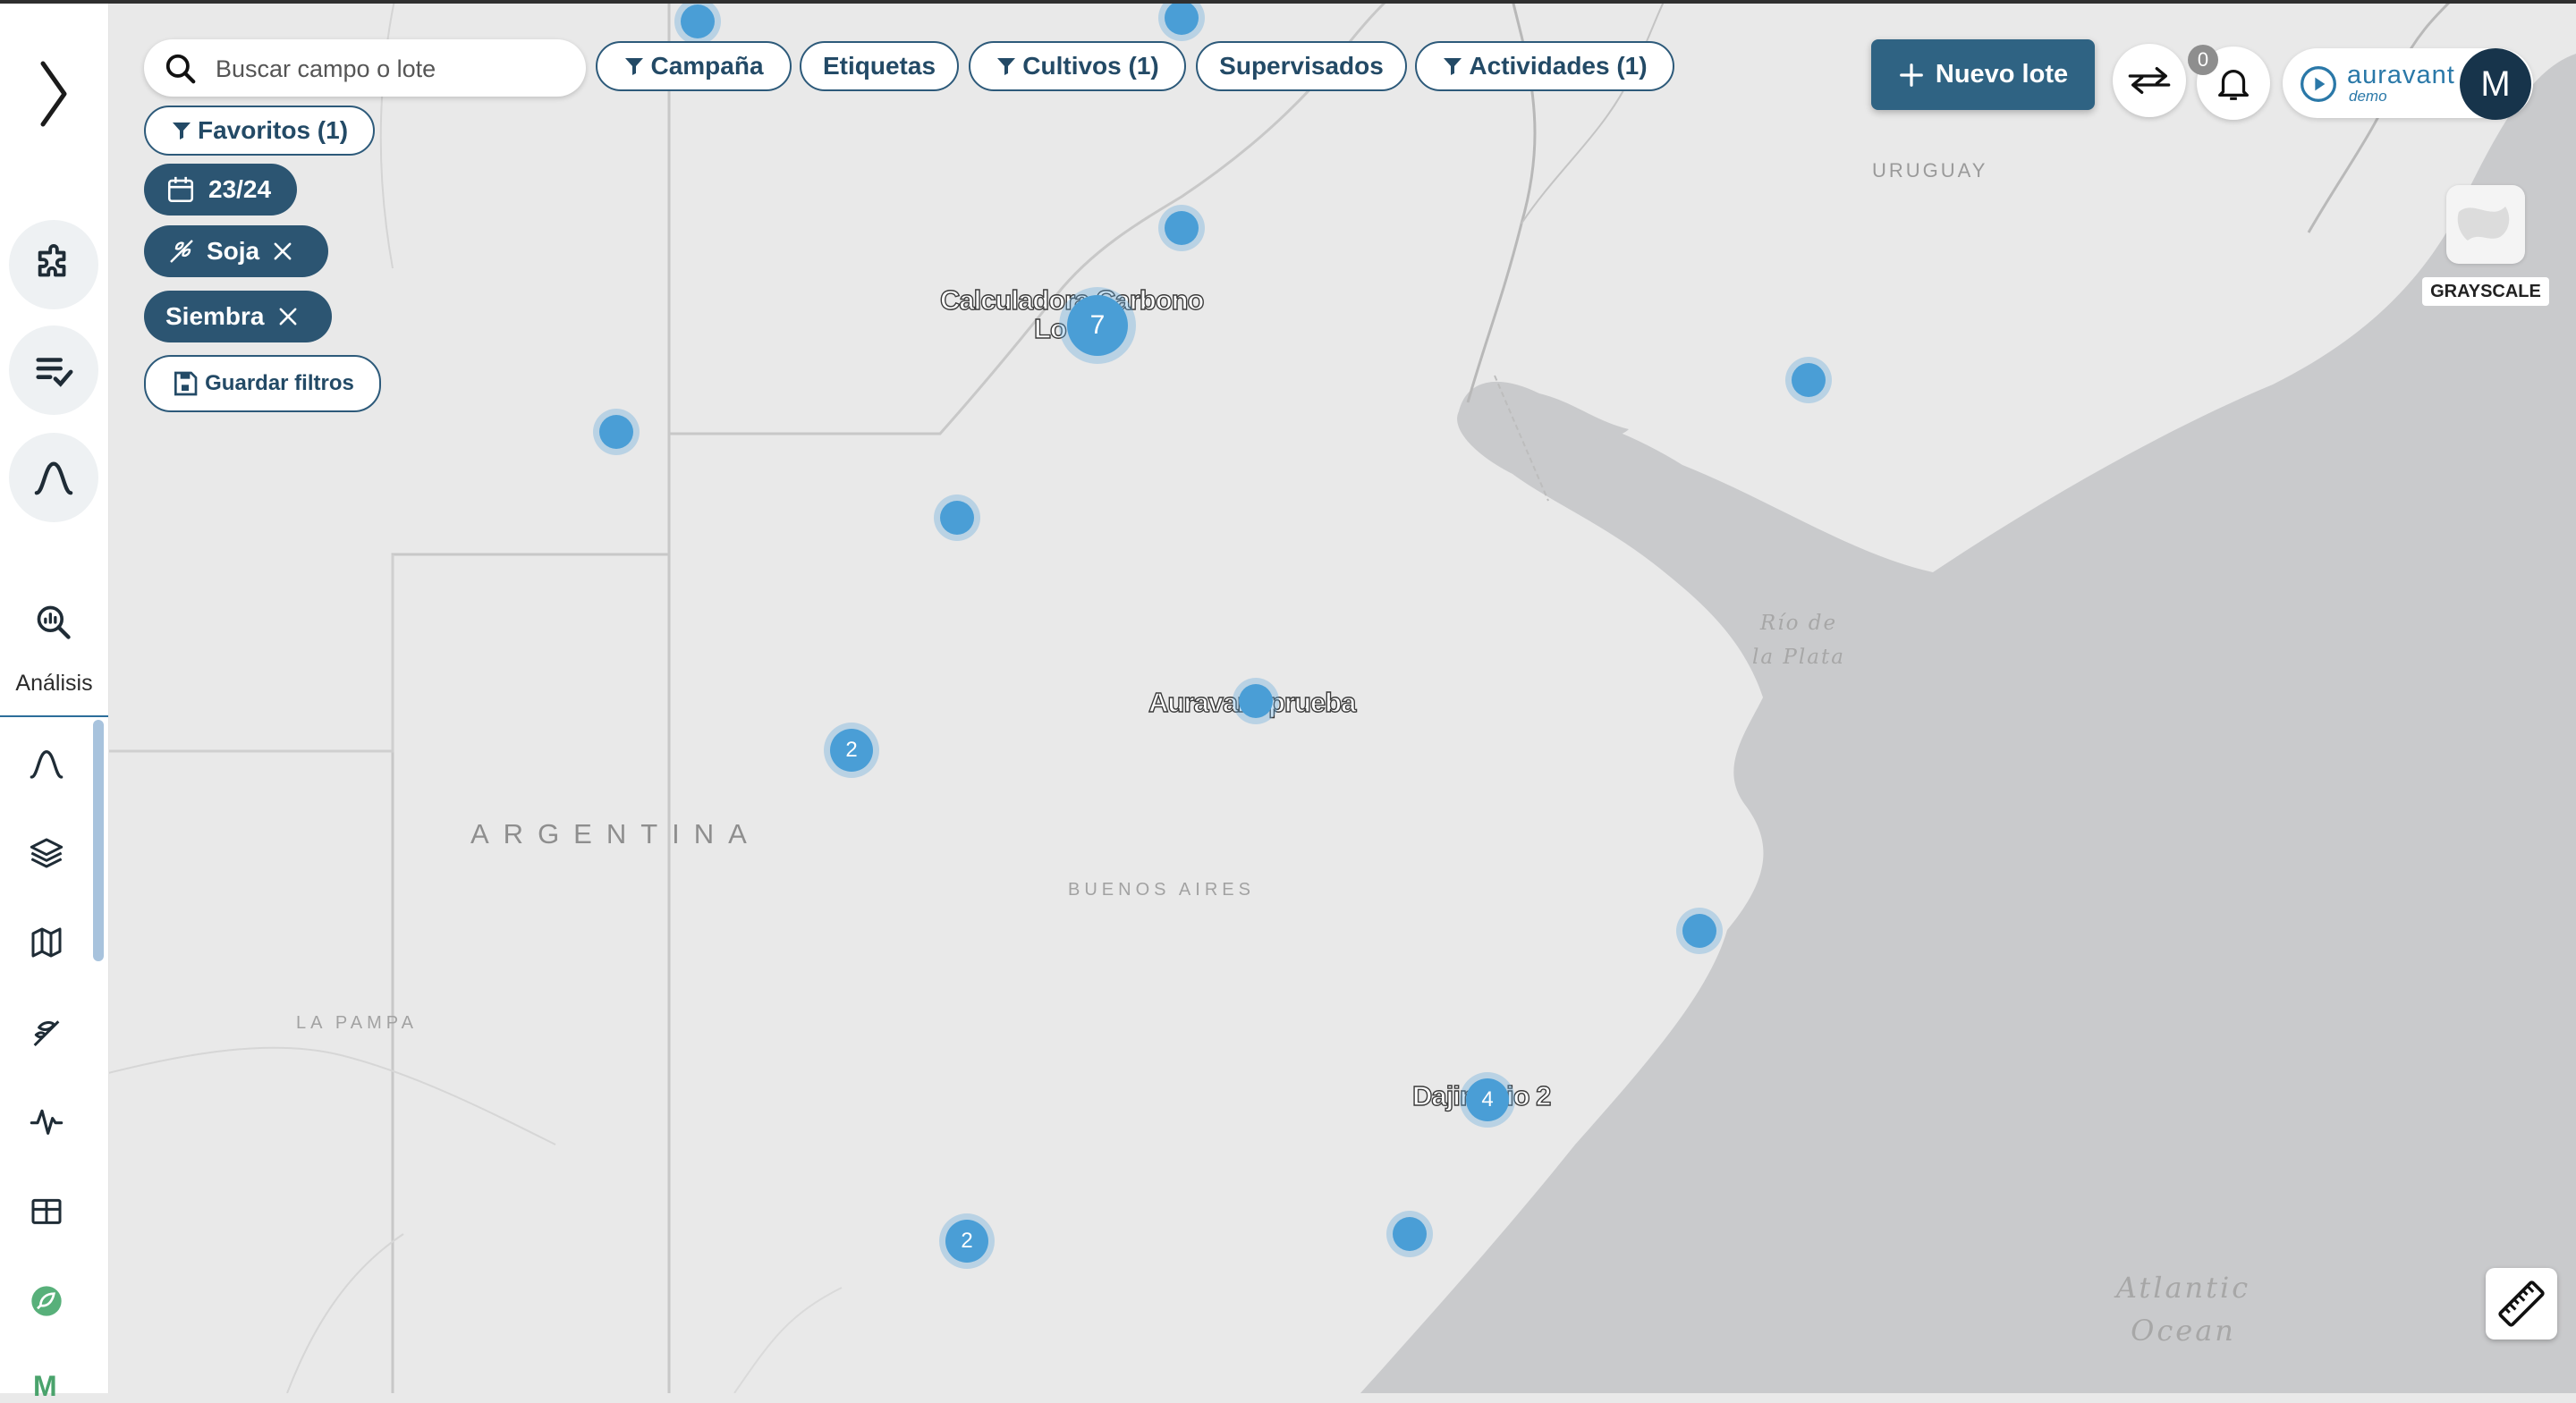  I want to click on lot-cluster: 4, so click(1487, 1100).